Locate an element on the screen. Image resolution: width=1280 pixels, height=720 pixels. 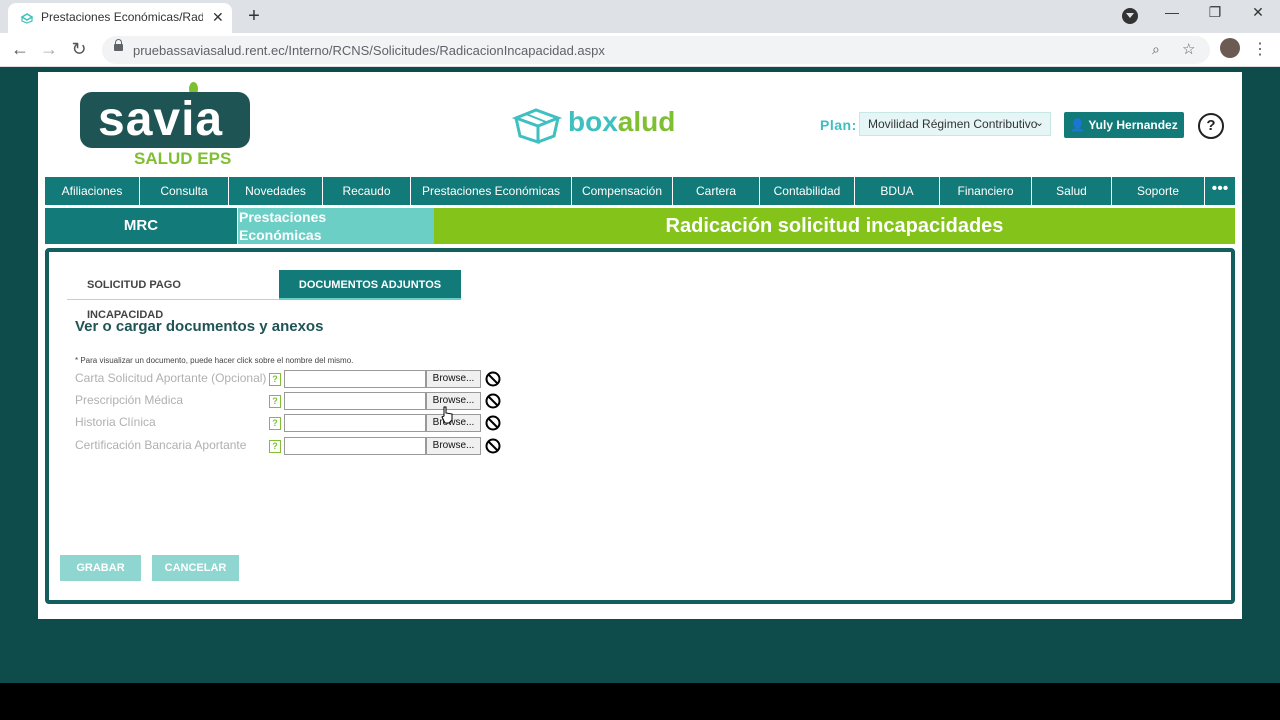
nav-soporte: Soporte is located at coordinates (1158, 191).